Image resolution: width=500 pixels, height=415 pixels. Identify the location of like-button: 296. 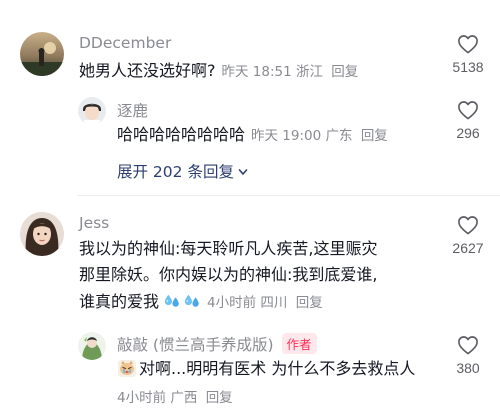
(468, 120).